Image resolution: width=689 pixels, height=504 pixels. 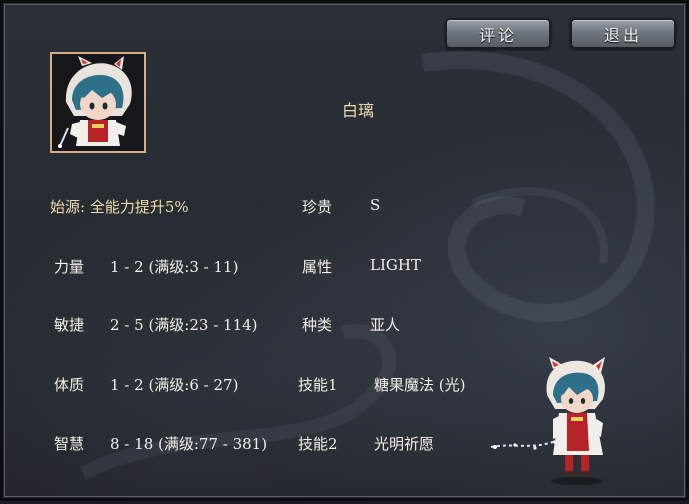 I want to click on race-value: 亚人, so click(x=385, y=325).